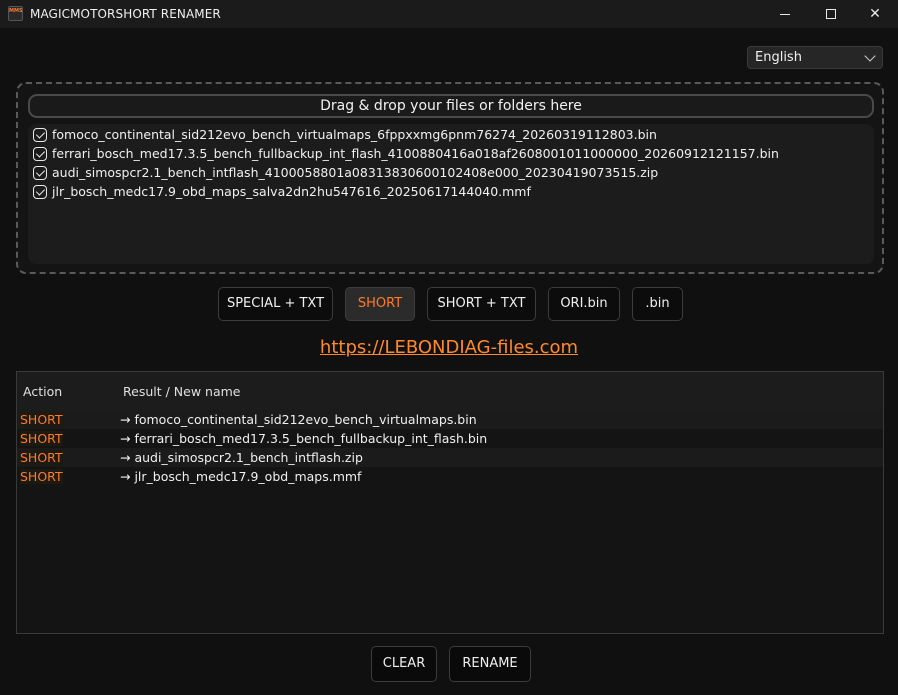  Describe the element at coordinates (275, 304) in the screenshot. I see `mode-special-txt-button: SPECIAL + TXT` at that location.